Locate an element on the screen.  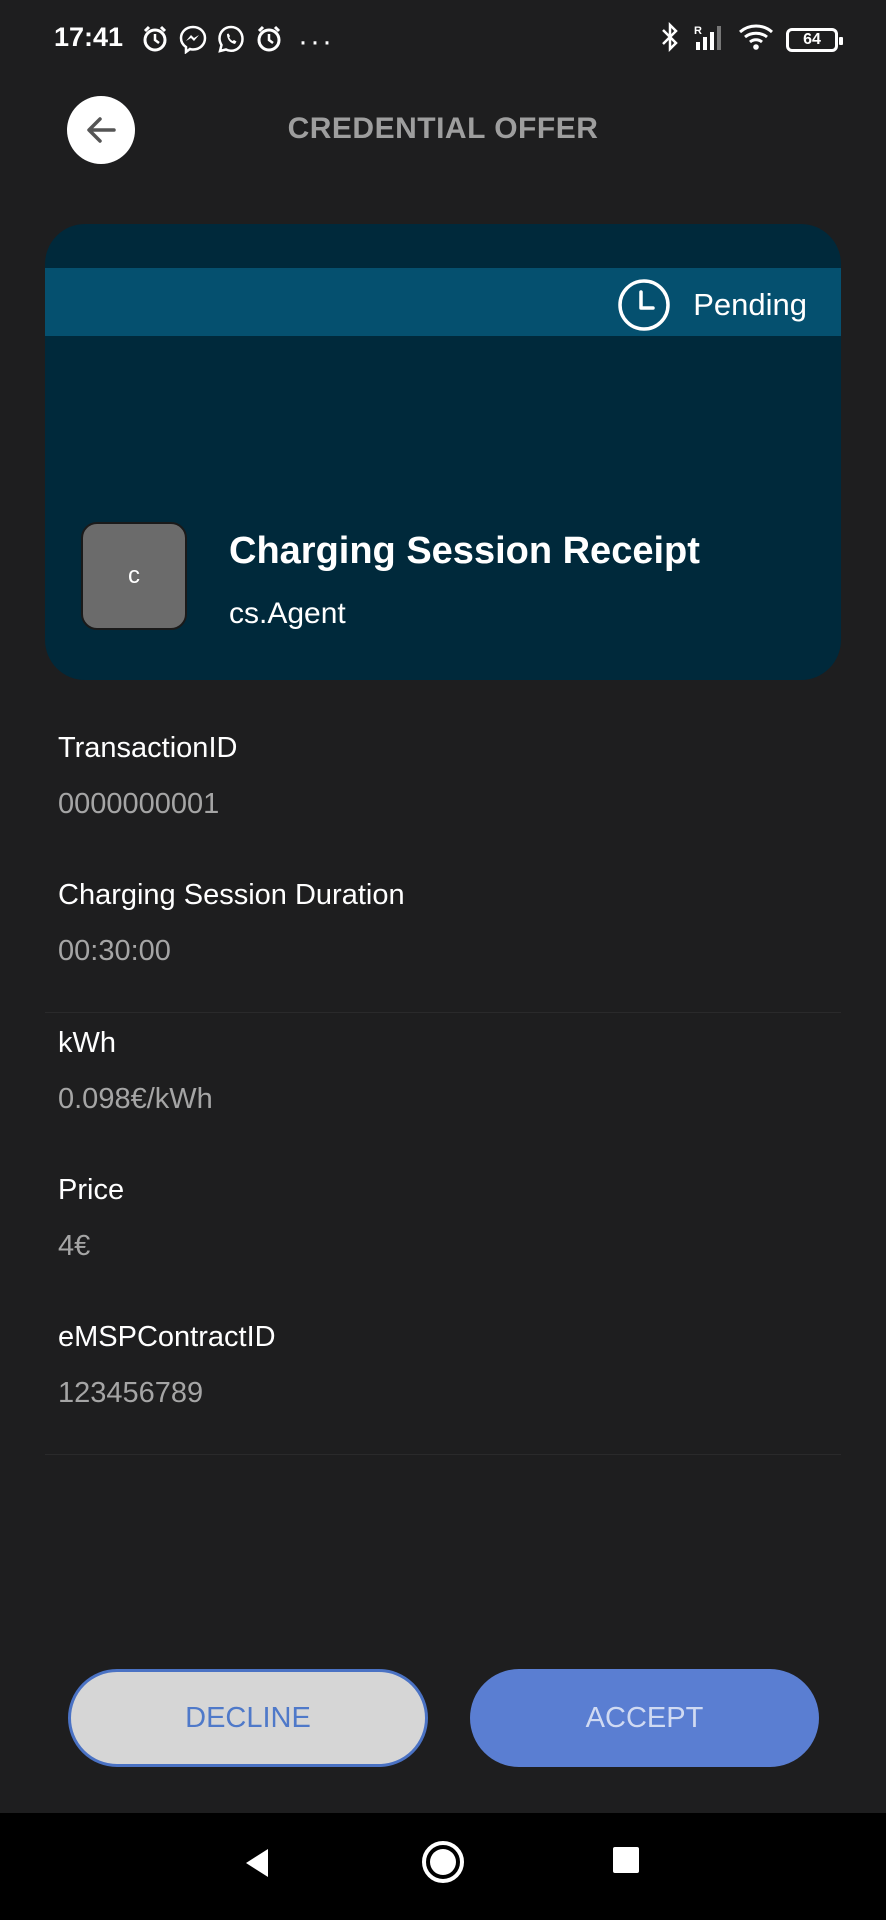
decline-button: DECLINE is located at coordinates (248, 1718).